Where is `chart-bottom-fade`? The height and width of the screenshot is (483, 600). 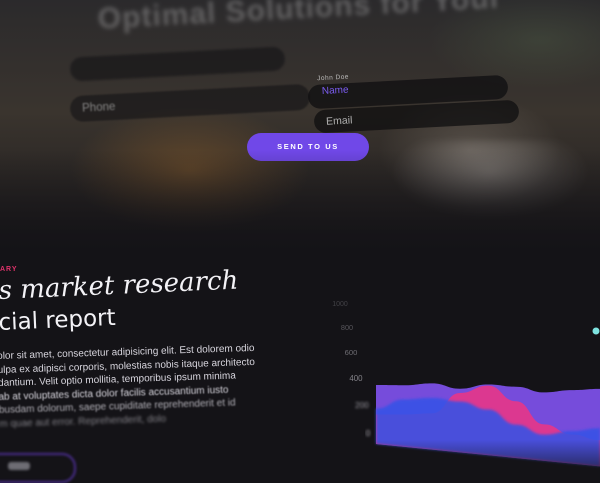 chart-bottom-fade is located at coordinates (480, 461).